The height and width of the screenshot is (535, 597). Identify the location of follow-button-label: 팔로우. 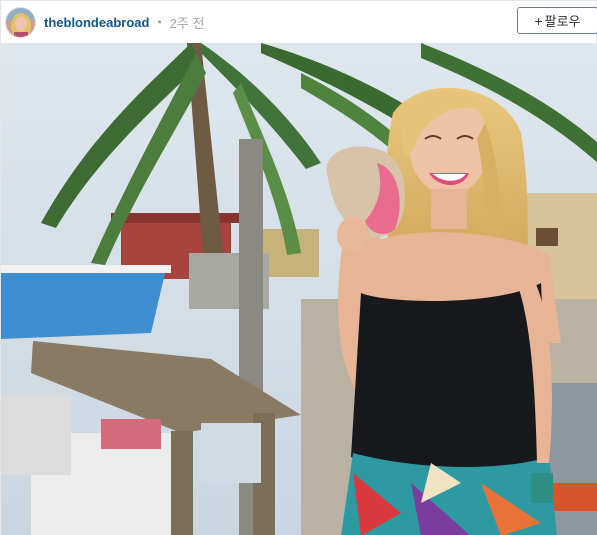
(562, 21).